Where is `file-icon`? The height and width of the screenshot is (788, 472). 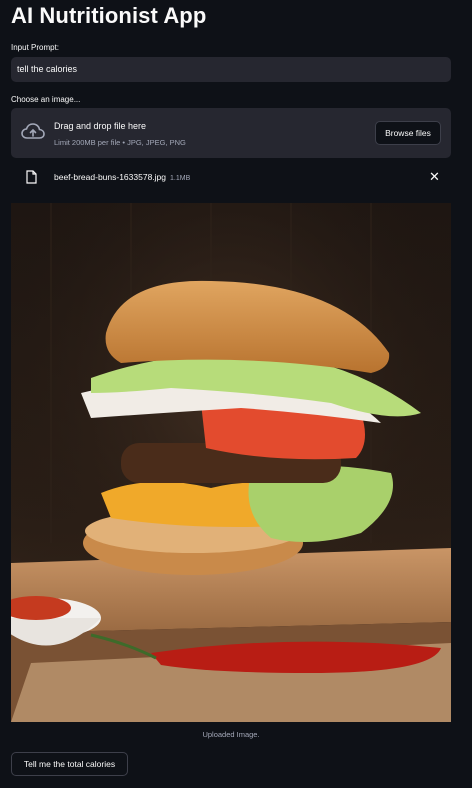
file-icon is located at coordinates (31, 177).